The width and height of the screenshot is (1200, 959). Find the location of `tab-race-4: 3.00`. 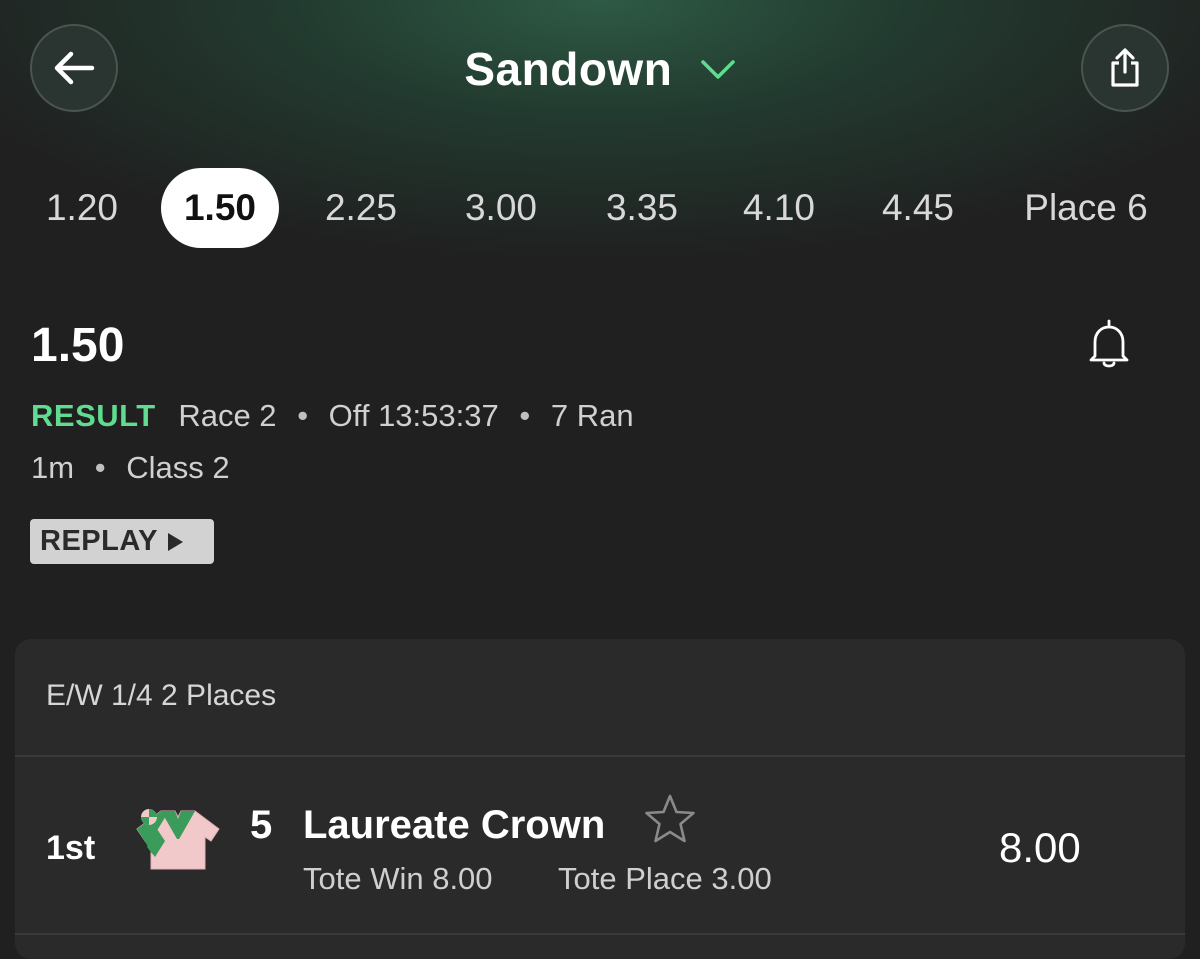

tab-race-4: 3.00 is located at coordinates (501, 208).